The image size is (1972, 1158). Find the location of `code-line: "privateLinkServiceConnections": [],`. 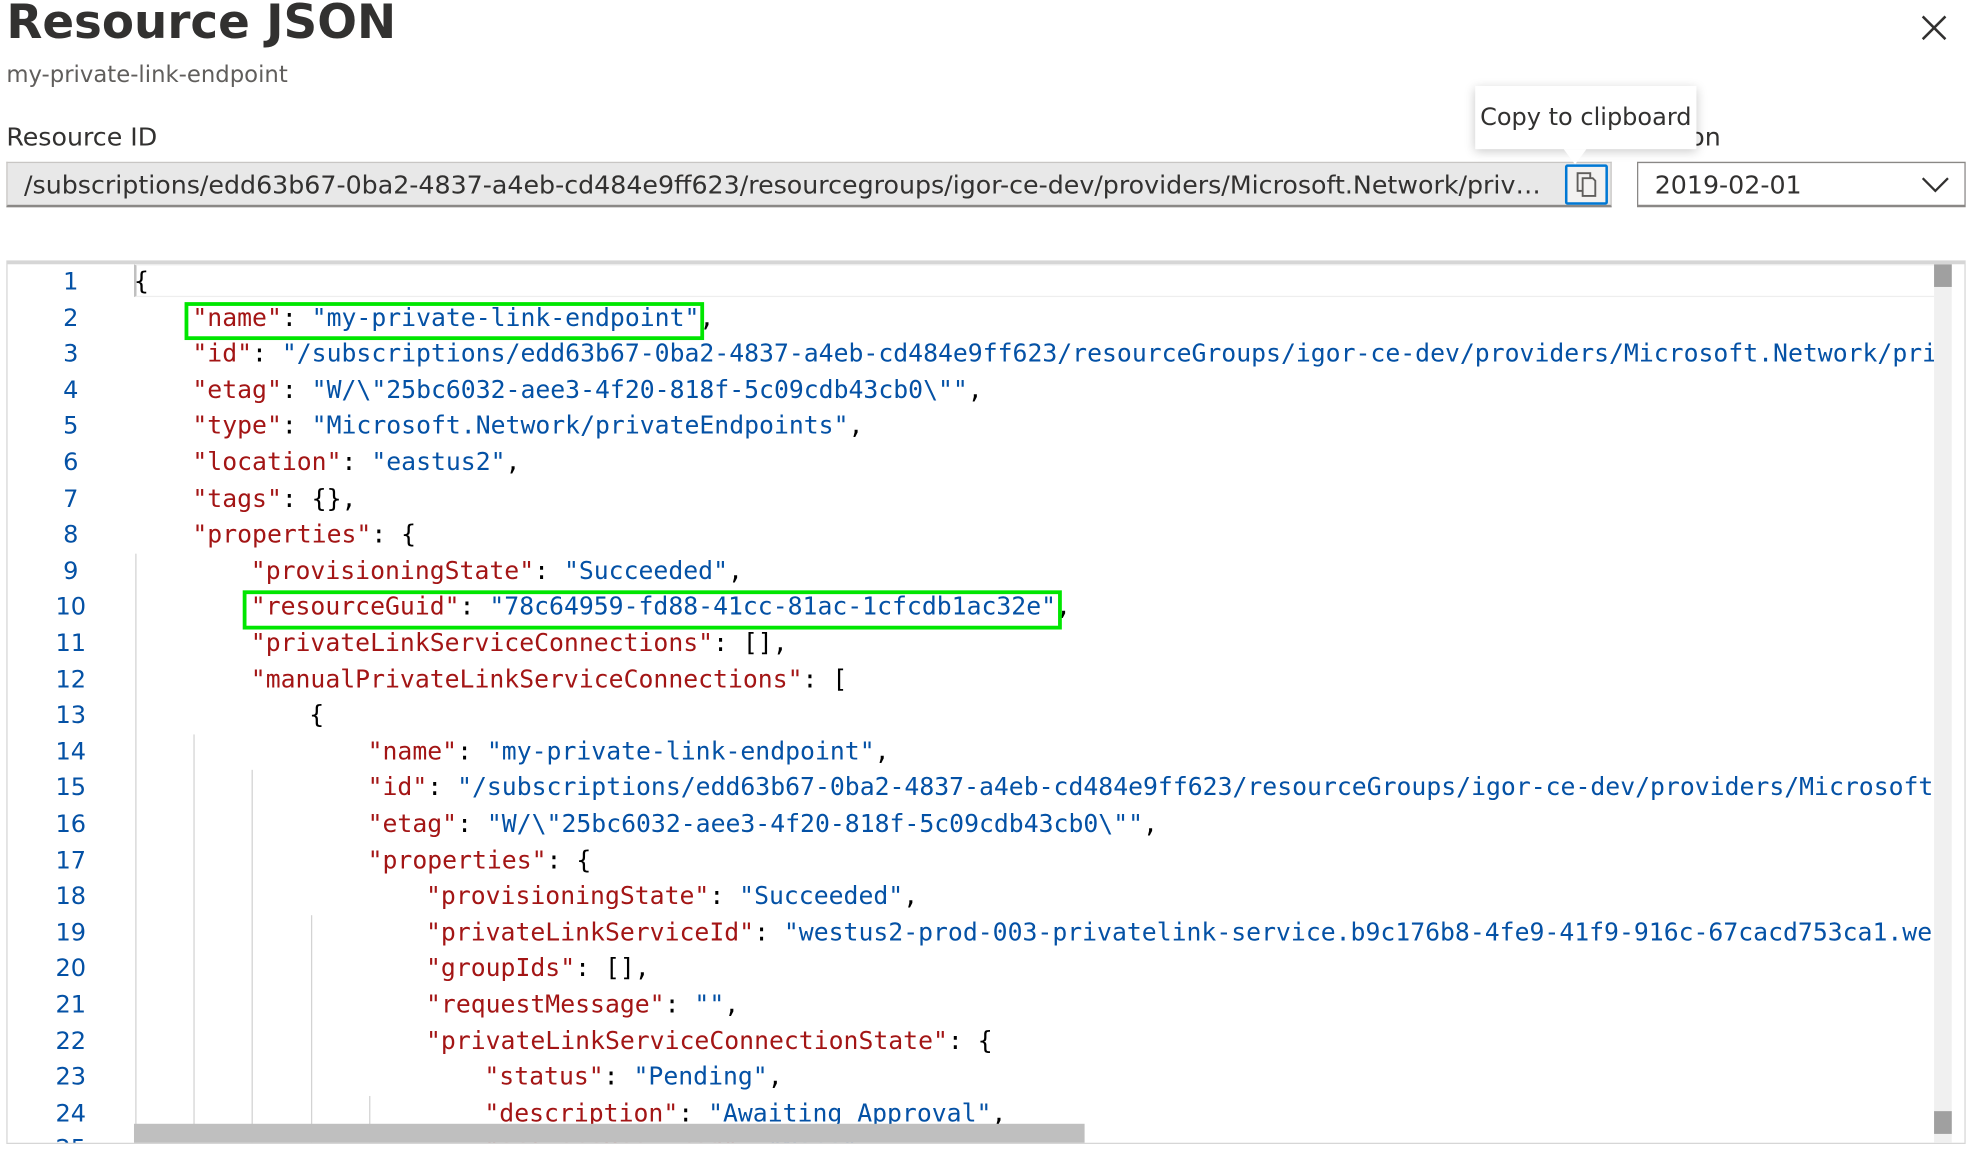

code-line: "privateLinkServiceConnections": [], is located at coordinates (519, 644).